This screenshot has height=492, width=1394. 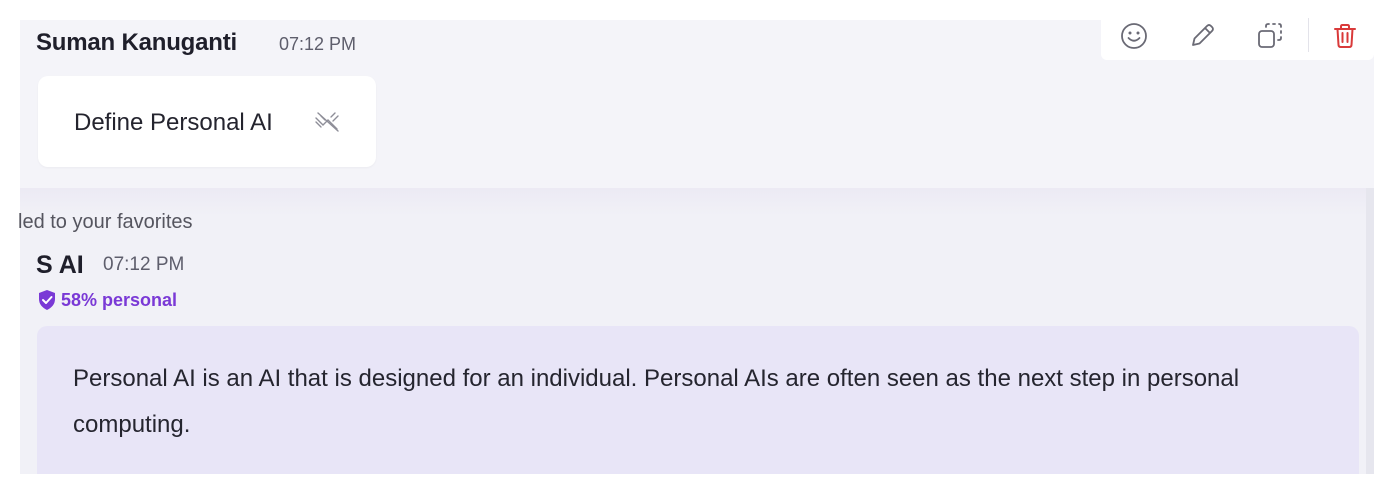 What do you see at coordinates (1271, 36) in the screenshot?
I see `copy-icon` at bounding box center [1271, 36].